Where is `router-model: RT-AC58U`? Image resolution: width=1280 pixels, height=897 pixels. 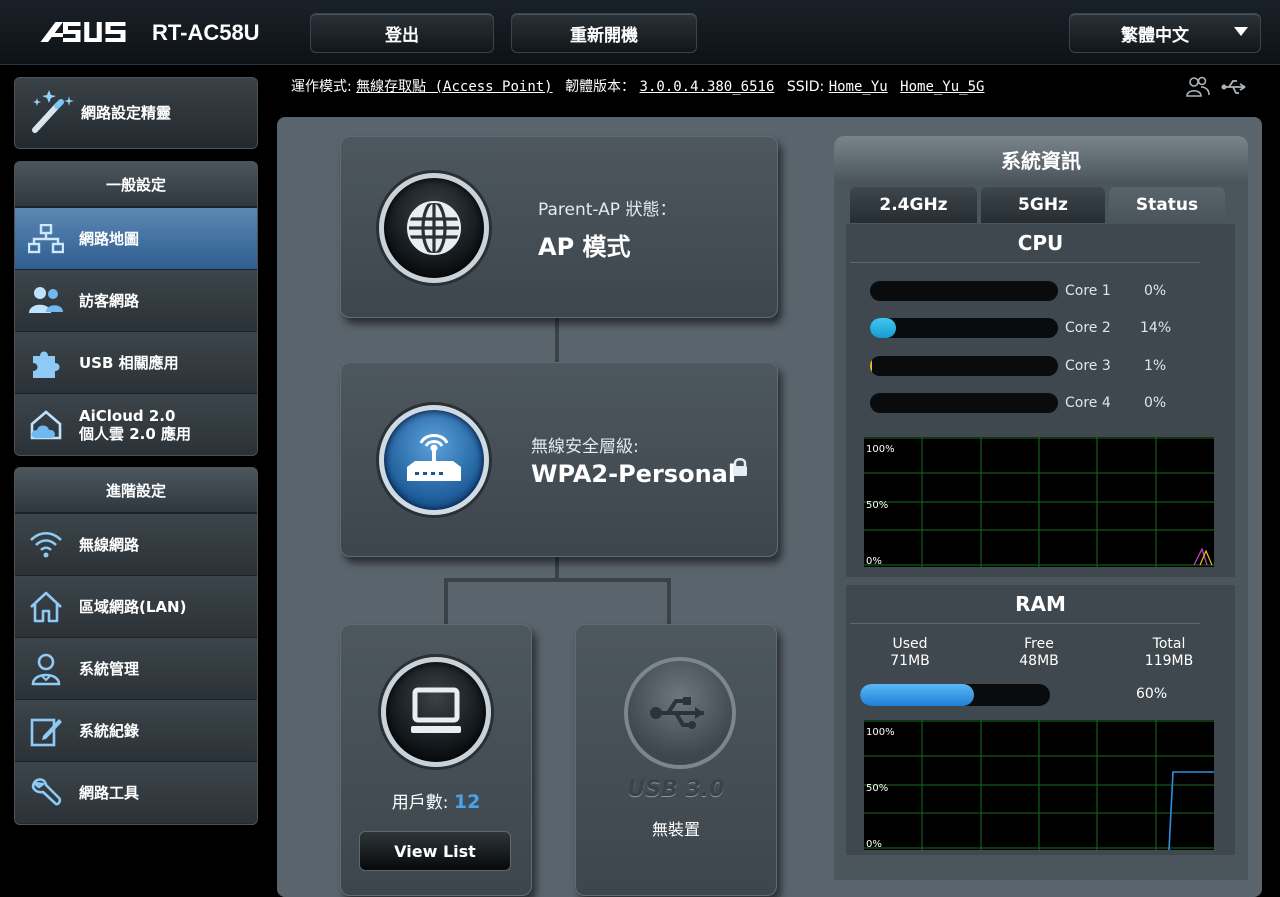 router-model: RT-AC58U is located at coordinates (206, 32).